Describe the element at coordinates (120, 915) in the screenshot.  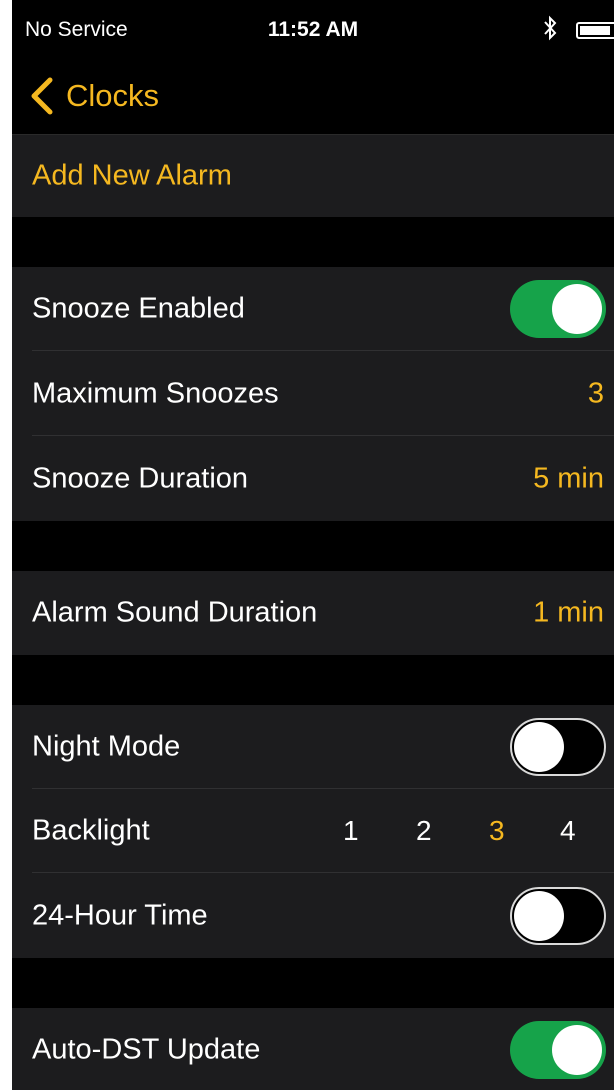
I see `24-hour-time-label: 24-Hour Time` at that location.